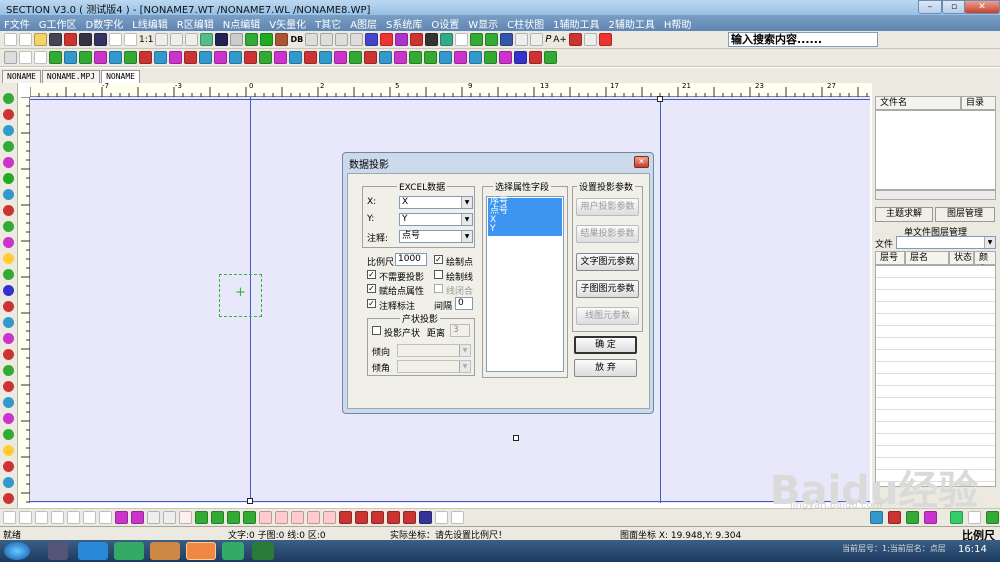 The image size is (1000, 562). What do you see at coordinates (890, 258) in the screenshot?
I see `layer-no-header: 层号` at bounding box center [890, 258].